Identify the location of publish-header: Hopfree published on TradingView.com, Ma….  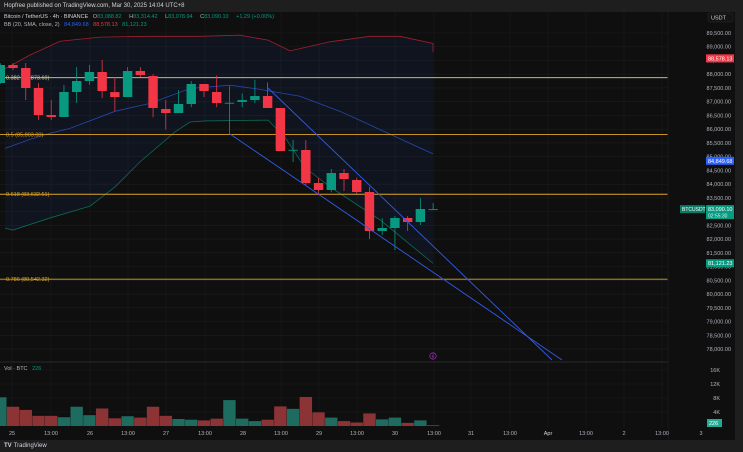
(371, 6).